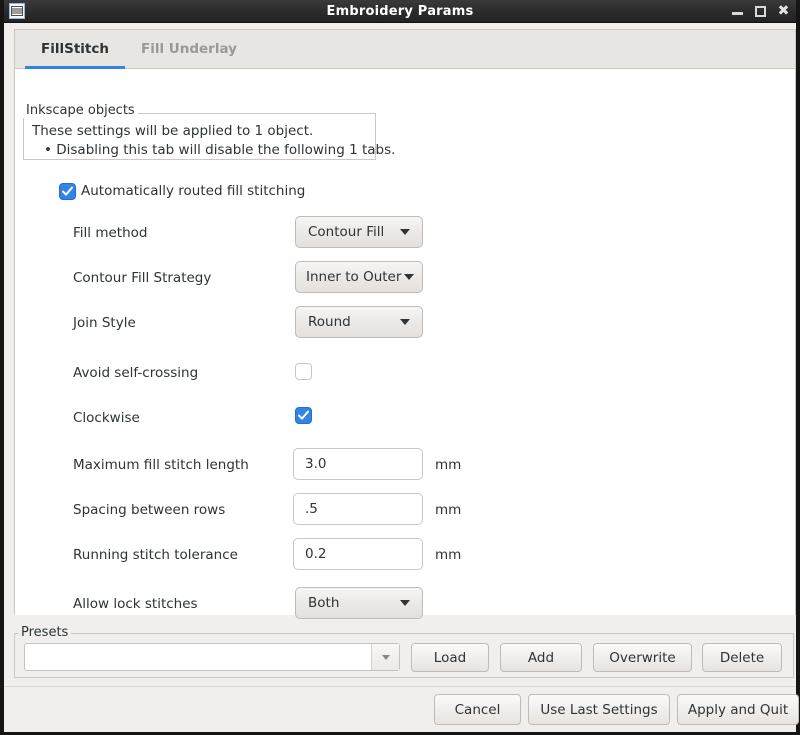 The width and height of the screenshot is (800, 735). I want to click on join-style-combo: Round, so click(359, 322).